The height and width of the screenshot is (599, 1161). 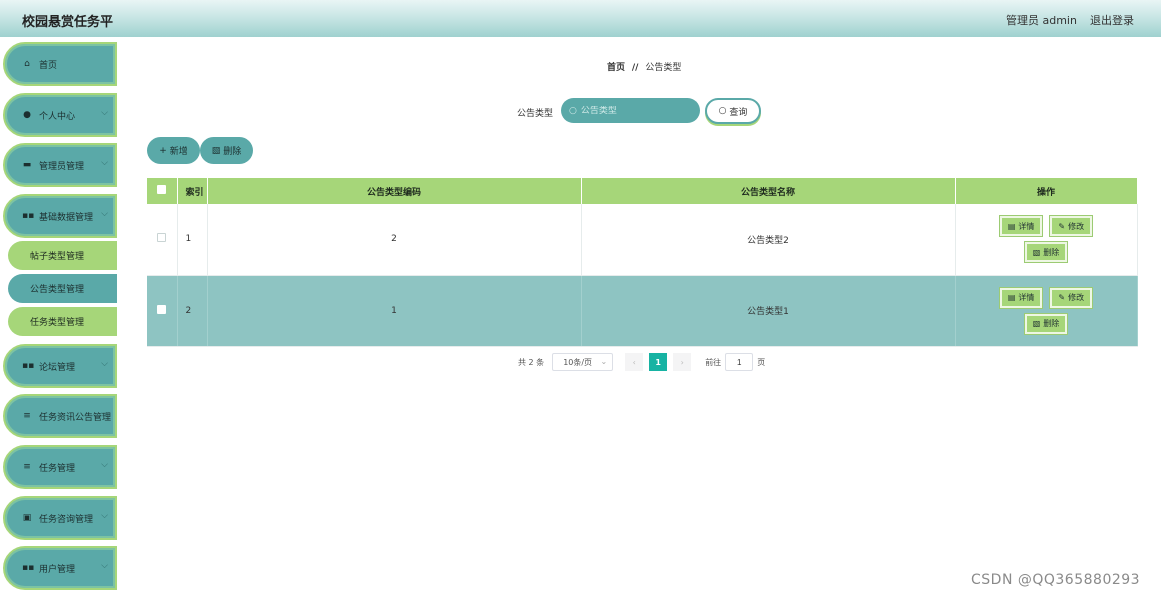 I want to click on sidebar-item-label: 论坛管理, so click(x=57, y=367).